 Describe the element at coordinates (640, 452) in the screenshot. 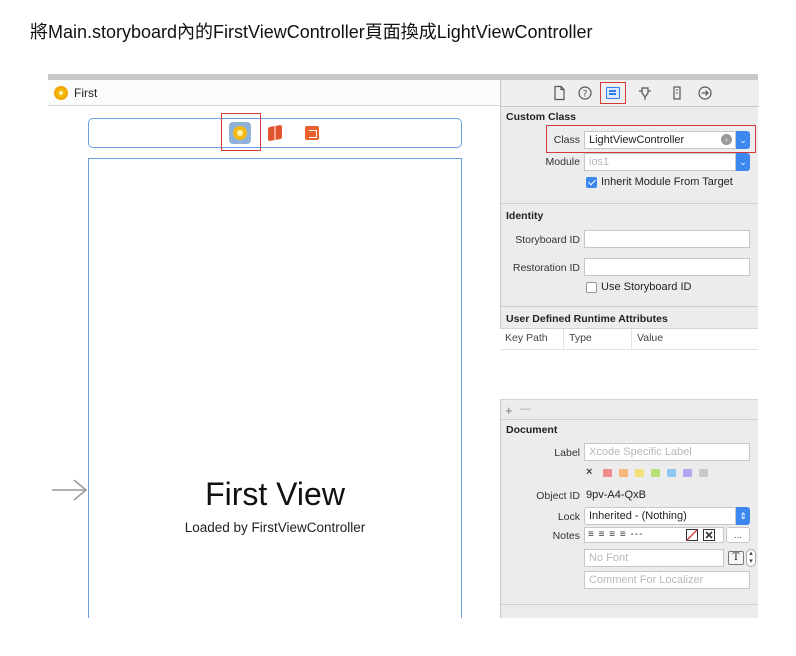

I see `doc-label-placeholder: Xcode Specific Label` at that location.